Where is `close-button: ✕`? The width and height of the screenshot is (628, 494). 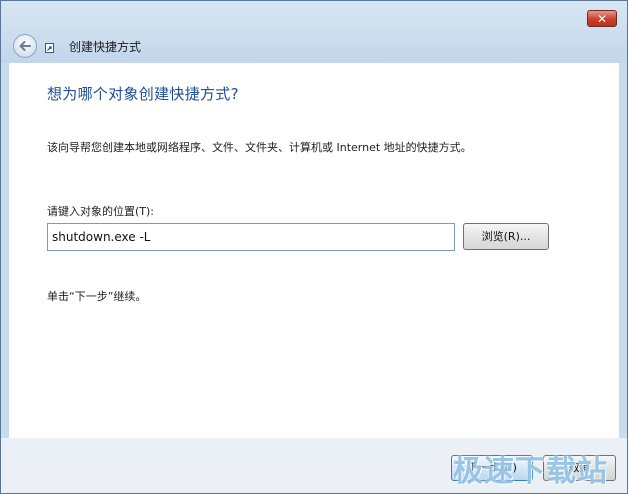 close-button: ✕ is located at coordinates (602, 18).